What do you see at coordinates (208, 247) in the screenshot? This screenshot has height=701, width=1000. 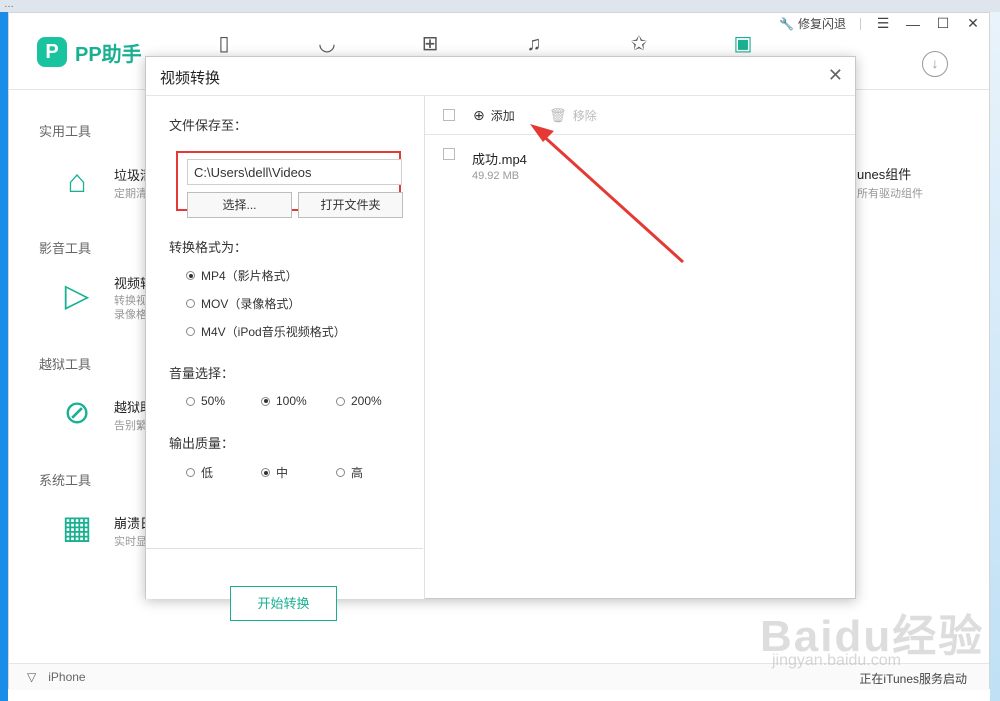 I see `format-label: 转换格式为：` at bounding box center [208, 247].